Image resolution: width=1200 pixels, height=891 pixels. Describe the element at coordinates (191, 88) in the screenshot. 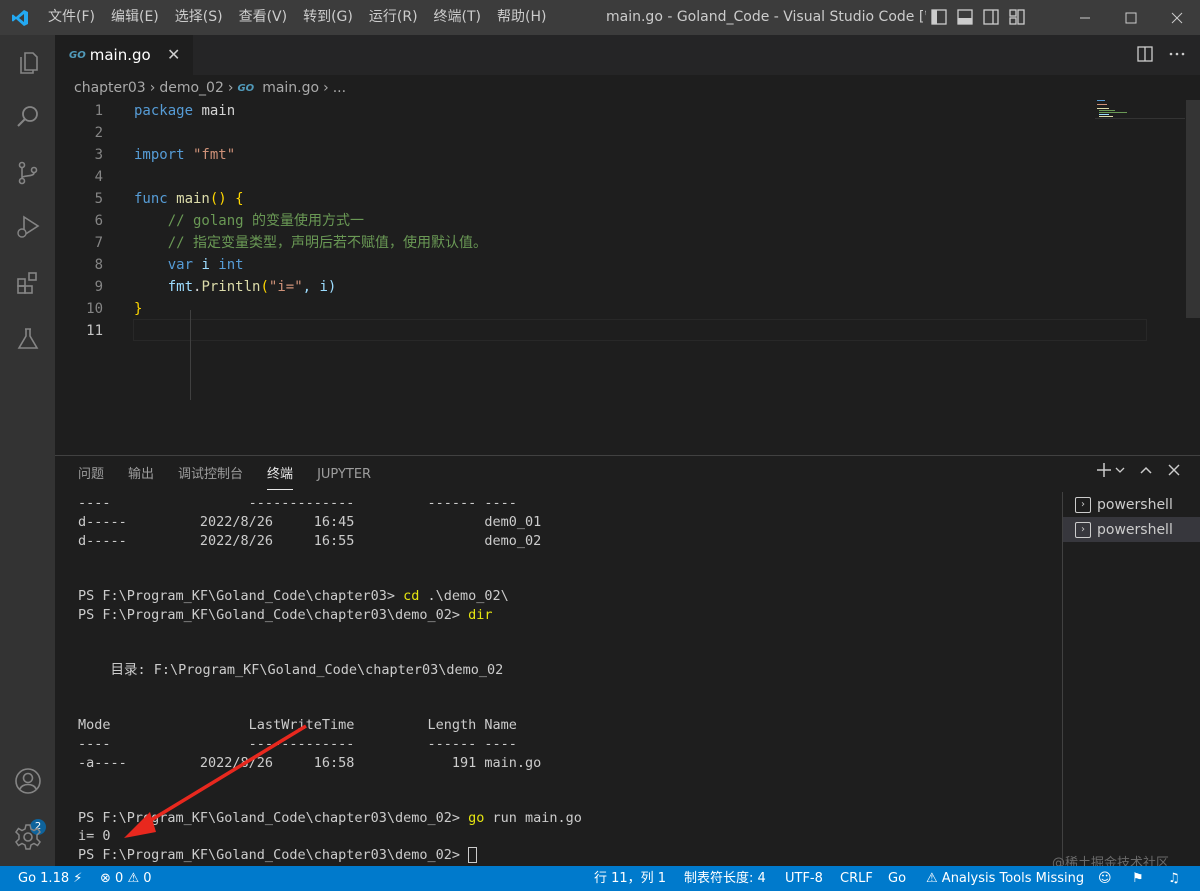

I see `breadcrumb-item: demo_02` at that location.